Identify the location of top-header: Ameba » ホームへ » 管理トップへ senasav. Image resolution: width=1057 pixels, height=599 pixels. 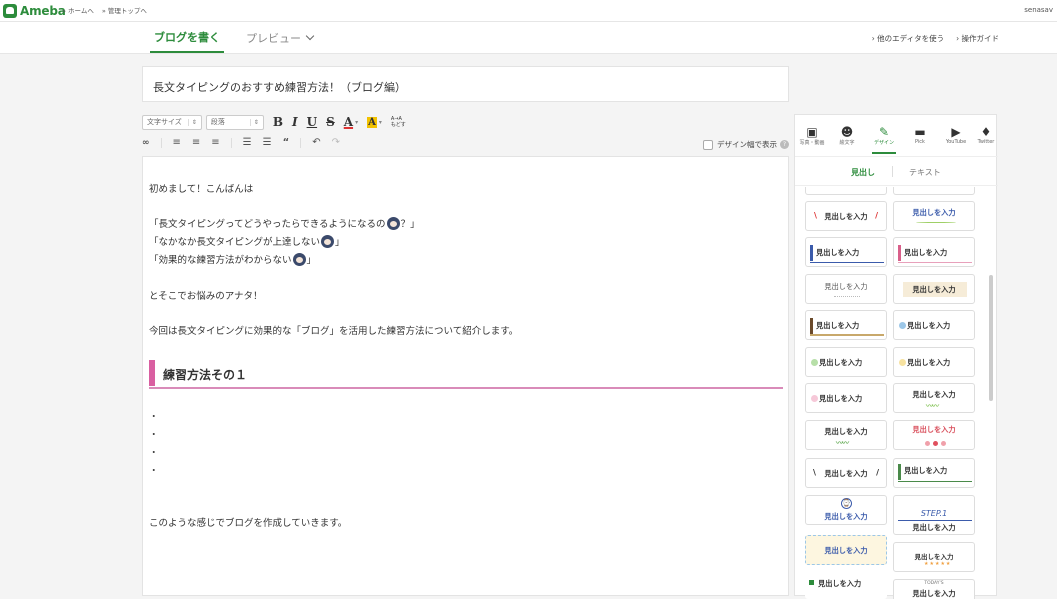
(528, 11).